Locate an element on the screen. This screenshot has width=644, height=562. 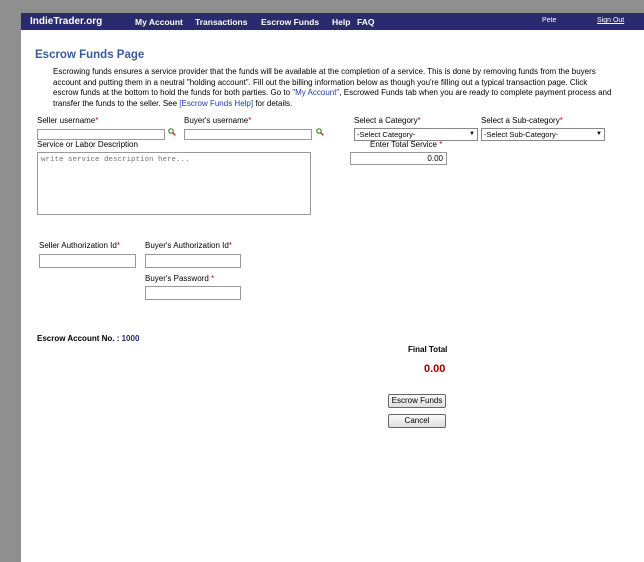
user-name: Pete is located at coordinates (549, 20).